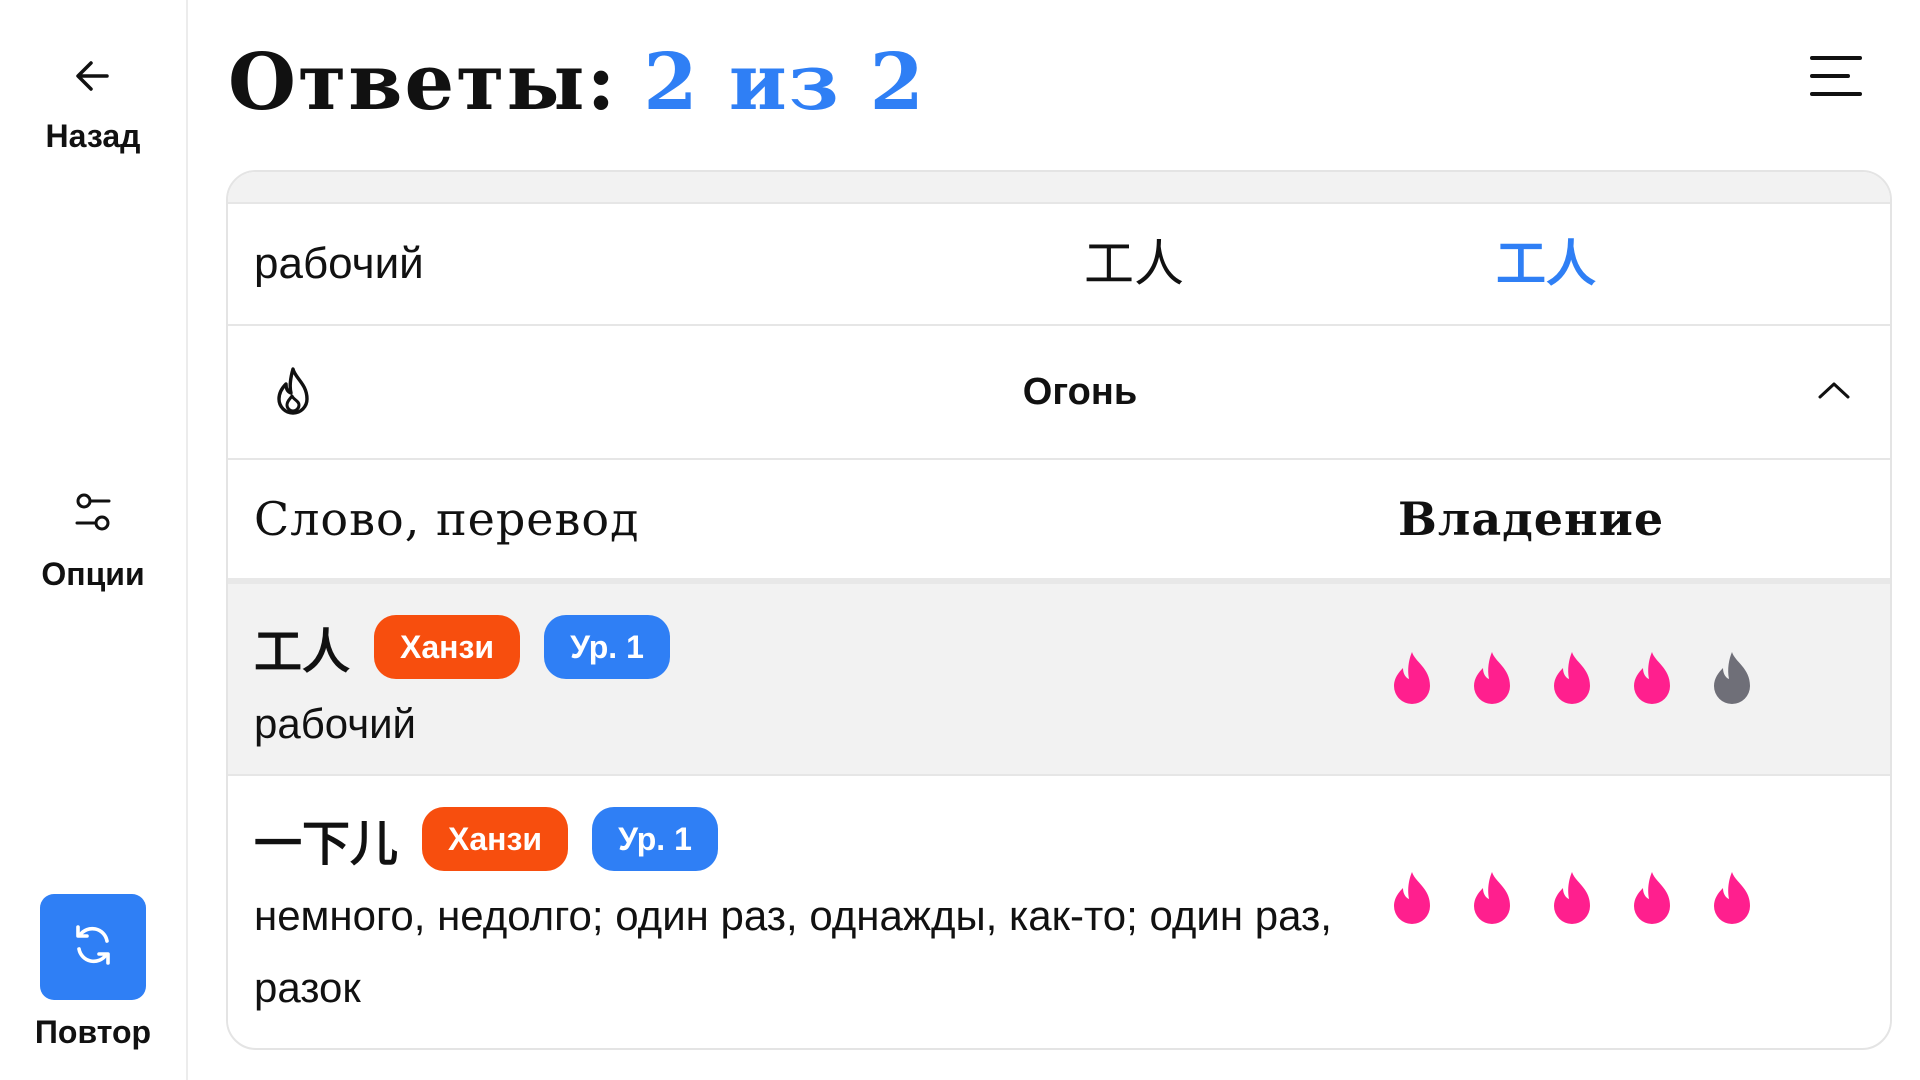 This screenshot has height=1080, width=1920. What do you see at coordinates (1834, 392) in the screenshot?
I see `chevron-up-icon` at bounding box center [1834, 392].